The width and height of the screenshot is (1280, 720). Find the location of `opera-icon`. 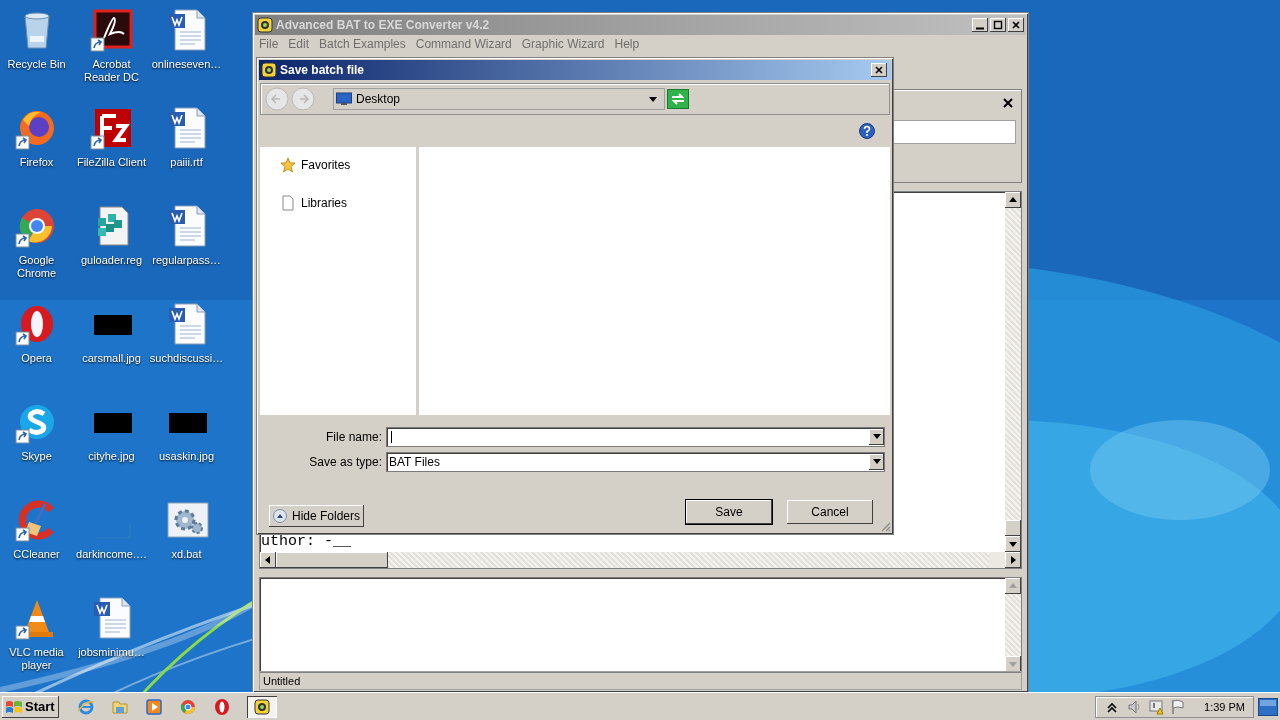

opera-icon is located at coordinates (221, 706).